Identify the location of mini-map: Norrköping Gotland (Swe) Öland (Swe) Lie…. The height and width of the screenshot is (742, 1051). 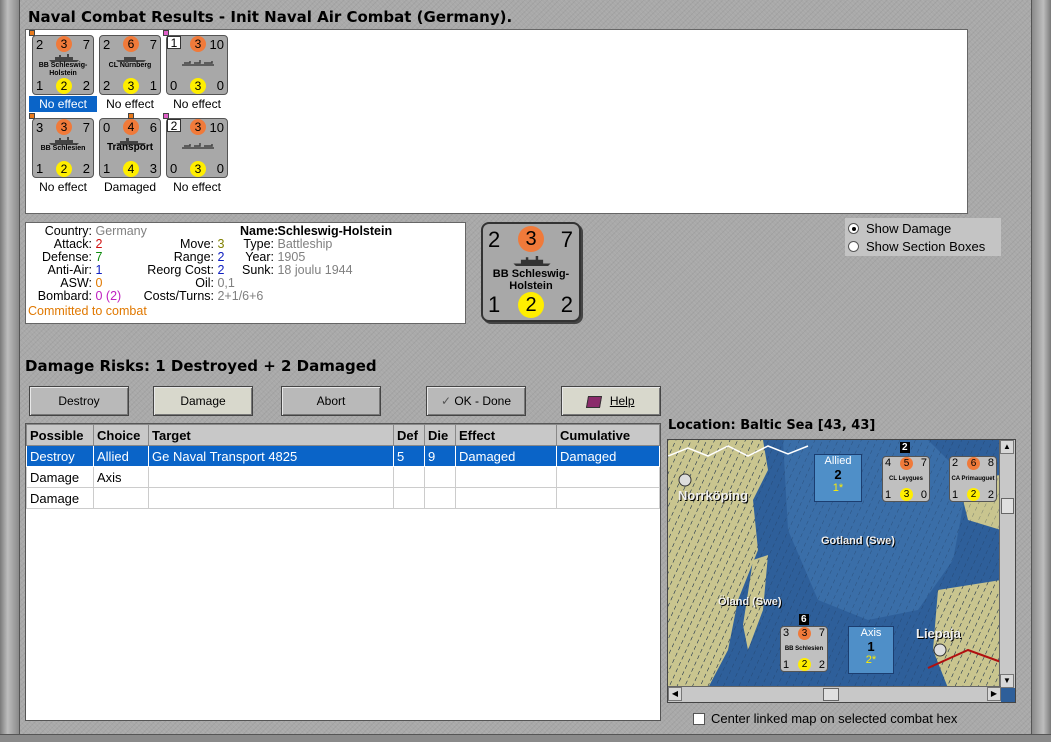
(841, 571).